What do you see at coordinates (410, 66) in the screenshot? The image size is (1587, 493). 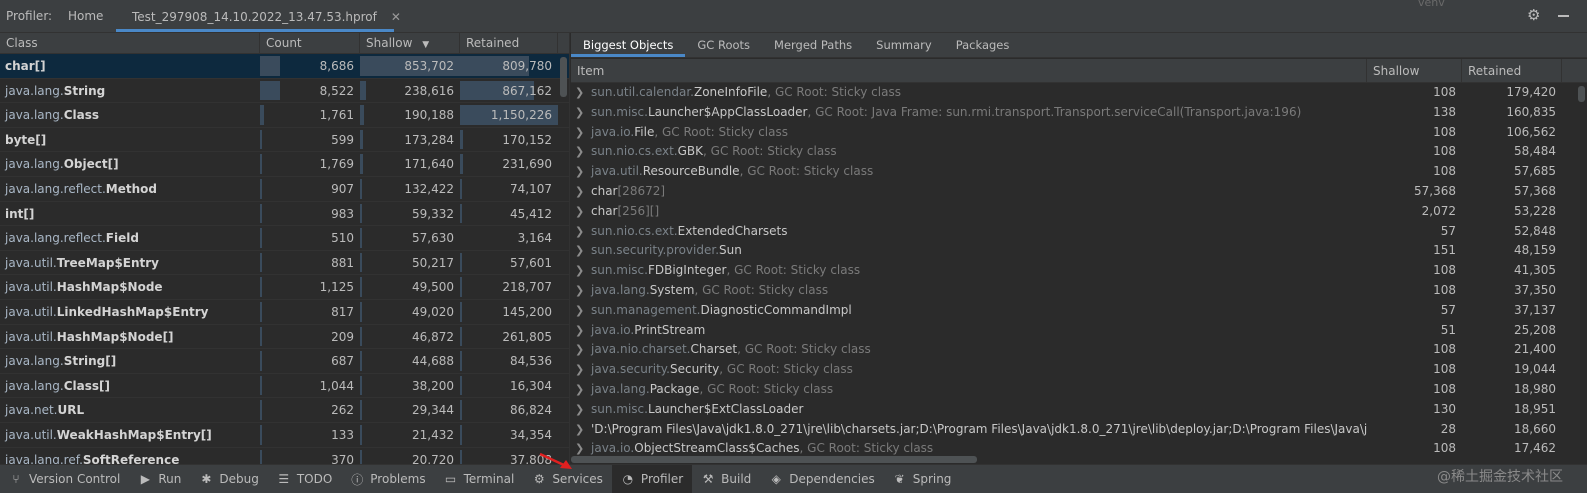 I see `shallow-cell: 853,702` at bounding box center [410, 66].